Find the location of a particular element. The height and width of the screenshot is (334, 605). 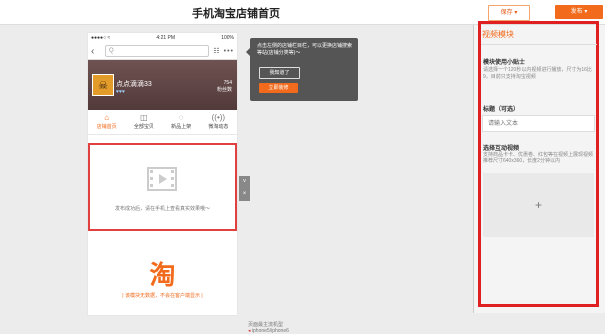

broadcast-icon: ((•)) is located at coordinates (218, 117).